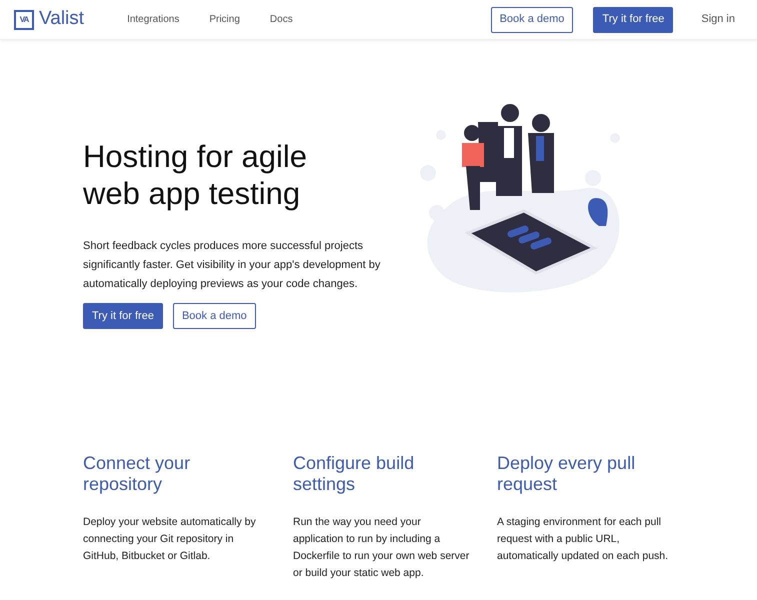  What do you see at coordinates (718, 19) in the screenshot?
I see `sign-in-link: Sign in` at bounding box center [718, 19].